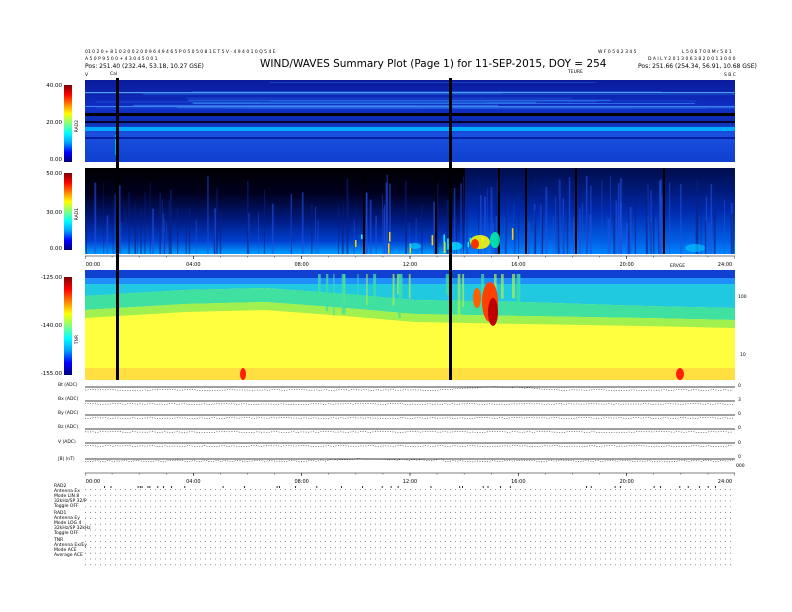  What do you see at coordinates (410, 325) in the screenshot?
I see `tnr-spectrogram` at bounding box center [410, 325].